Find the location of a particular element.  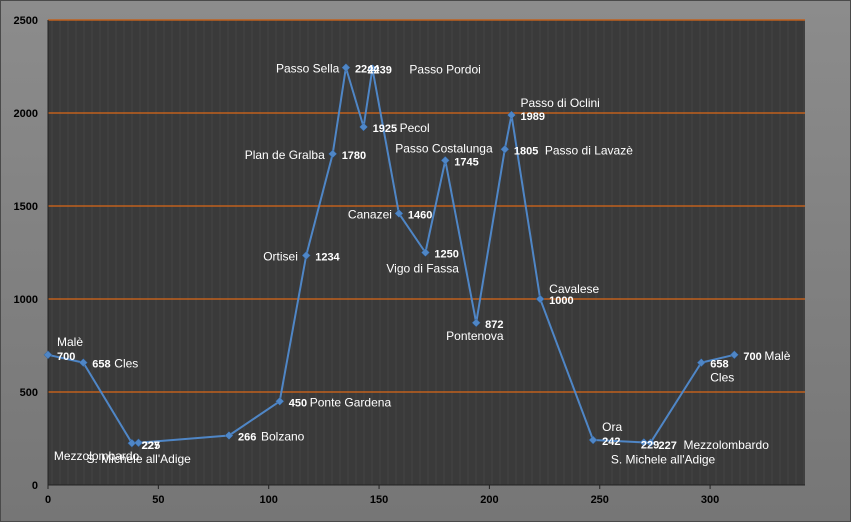

place-name-label: Passo Pordoi is located at coordinates (444, 70).